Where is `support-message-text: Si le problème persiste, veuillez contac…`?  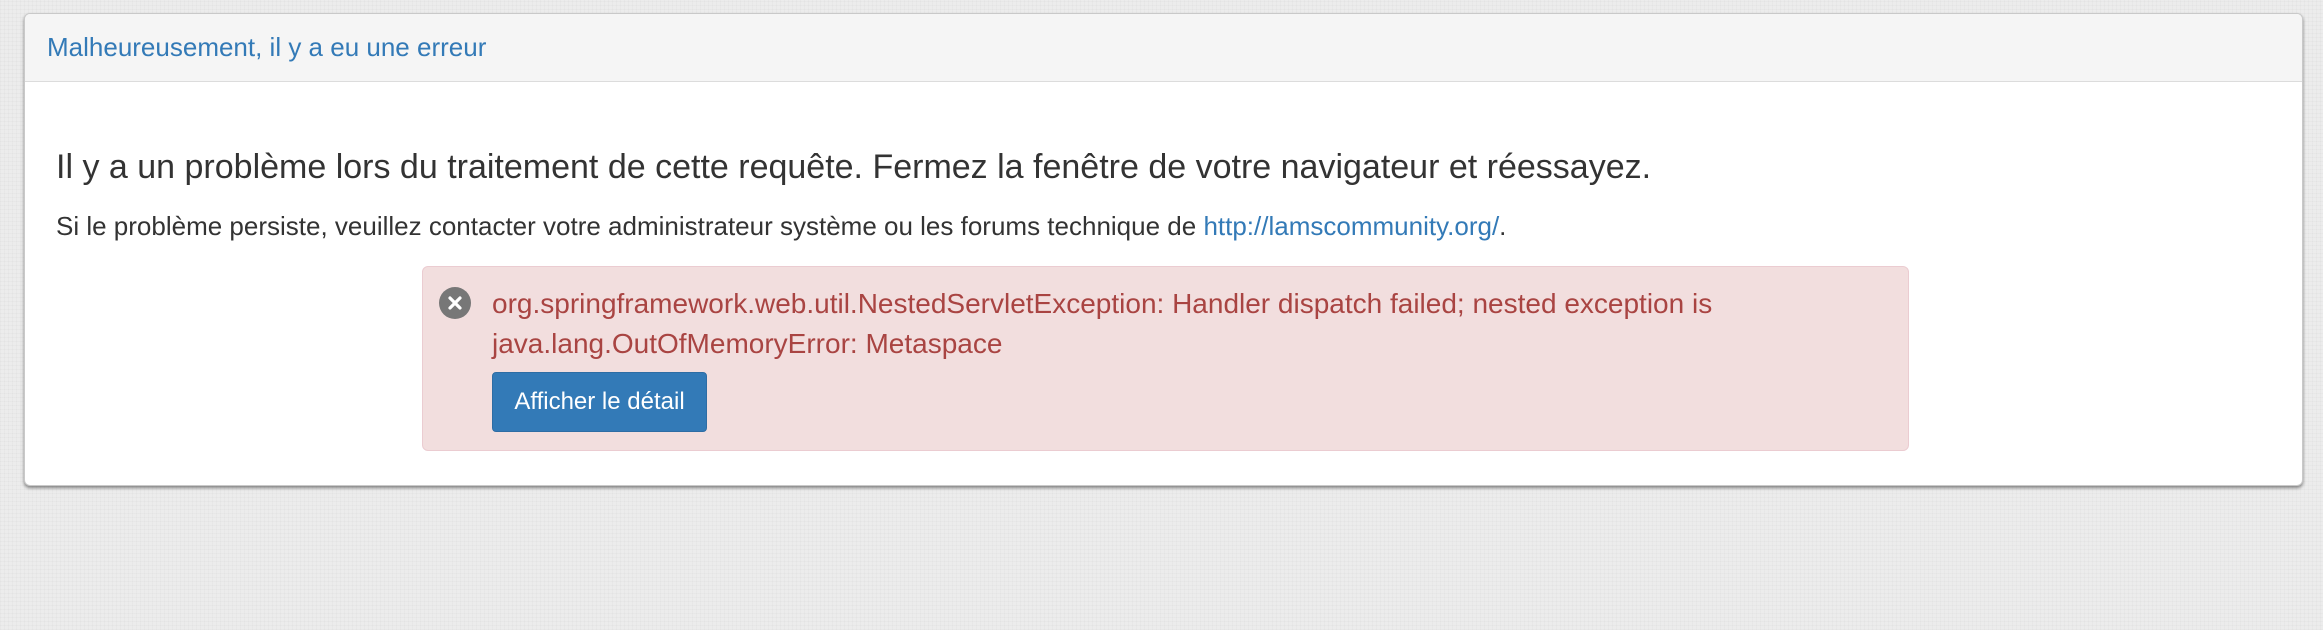 support-message-text: Si le problème persiste, veuillez contac… is located at coordinates (630, 226).